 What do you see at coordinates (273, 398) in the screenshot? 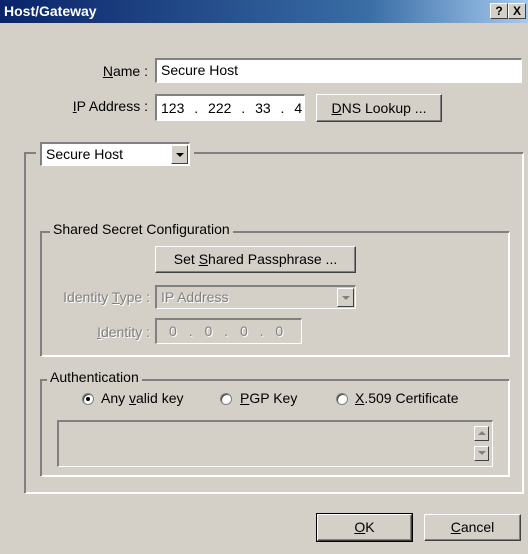
I see `pgp-key-rest: GP Key` at bounding box center [273, 398].